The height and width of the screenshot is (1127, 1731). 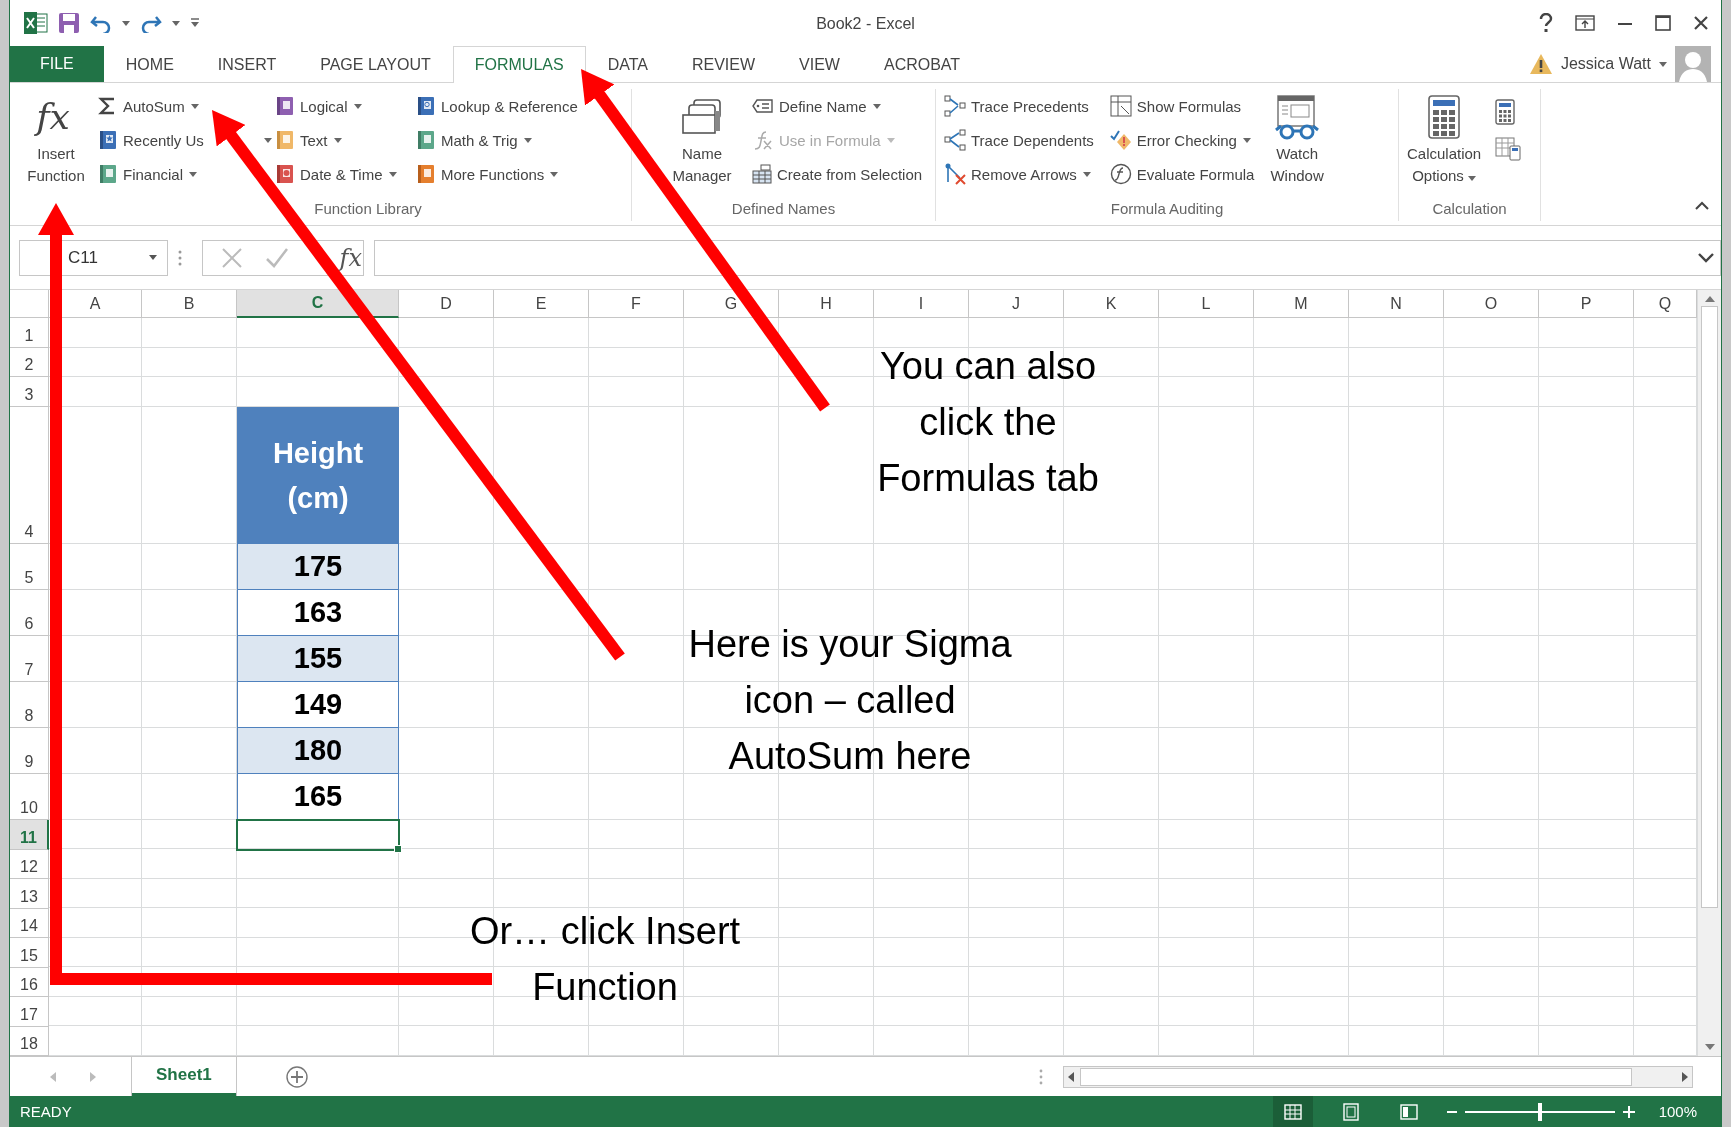 What do you see at coordinates (1396, 304) in the screenshot?
I see `column-header: N` at bounding box center [1396, 304].